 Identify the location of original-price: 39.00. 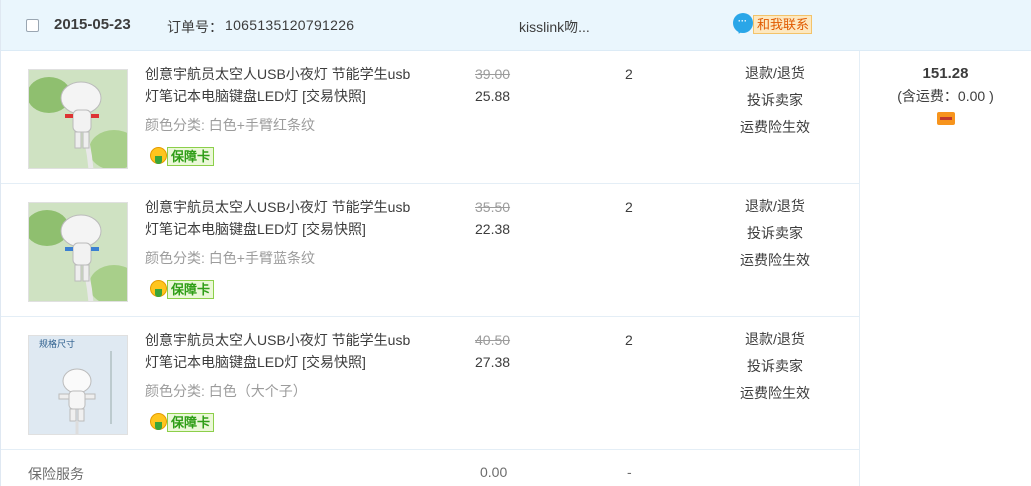
(493, 74).